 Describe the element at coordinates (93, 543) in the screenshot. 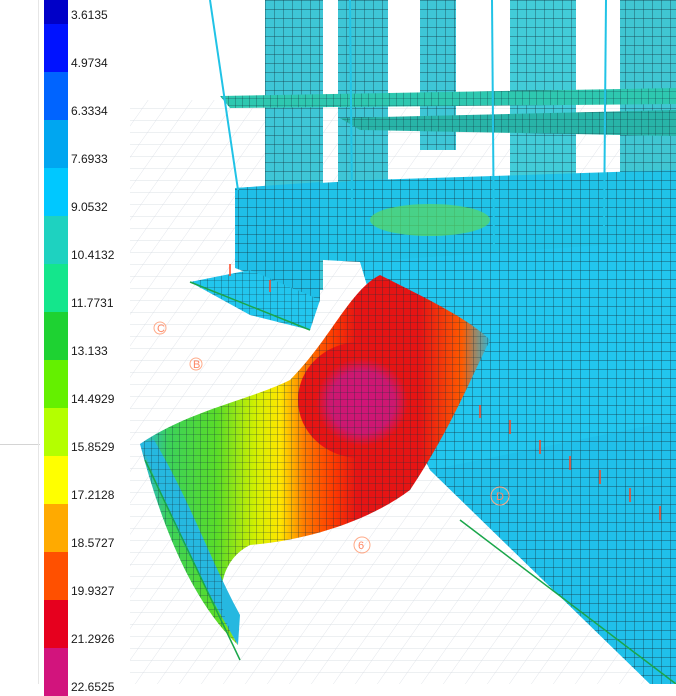

I see `legend-value: 18.5727` at that location.